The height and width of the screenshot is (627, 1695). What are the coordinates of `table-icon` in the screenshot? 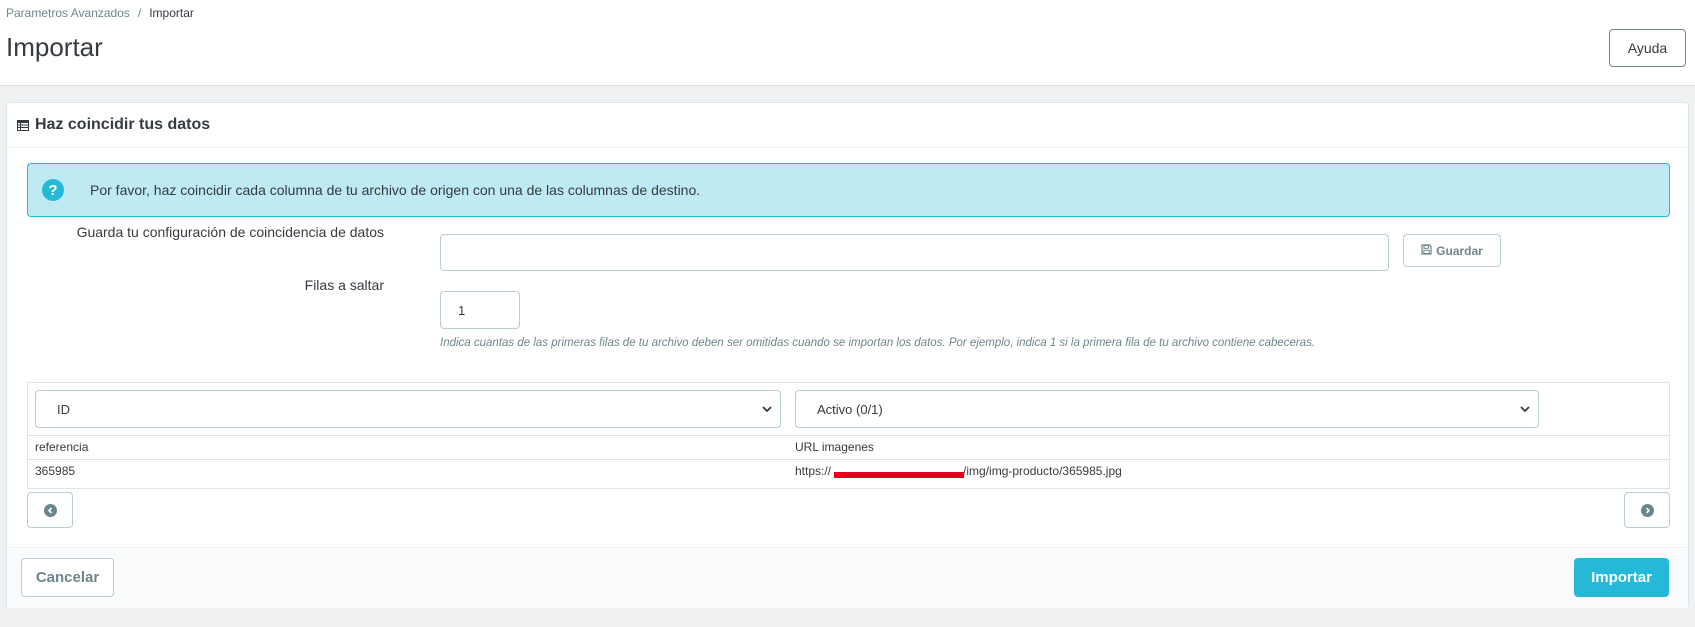 It's located at (23, 125).